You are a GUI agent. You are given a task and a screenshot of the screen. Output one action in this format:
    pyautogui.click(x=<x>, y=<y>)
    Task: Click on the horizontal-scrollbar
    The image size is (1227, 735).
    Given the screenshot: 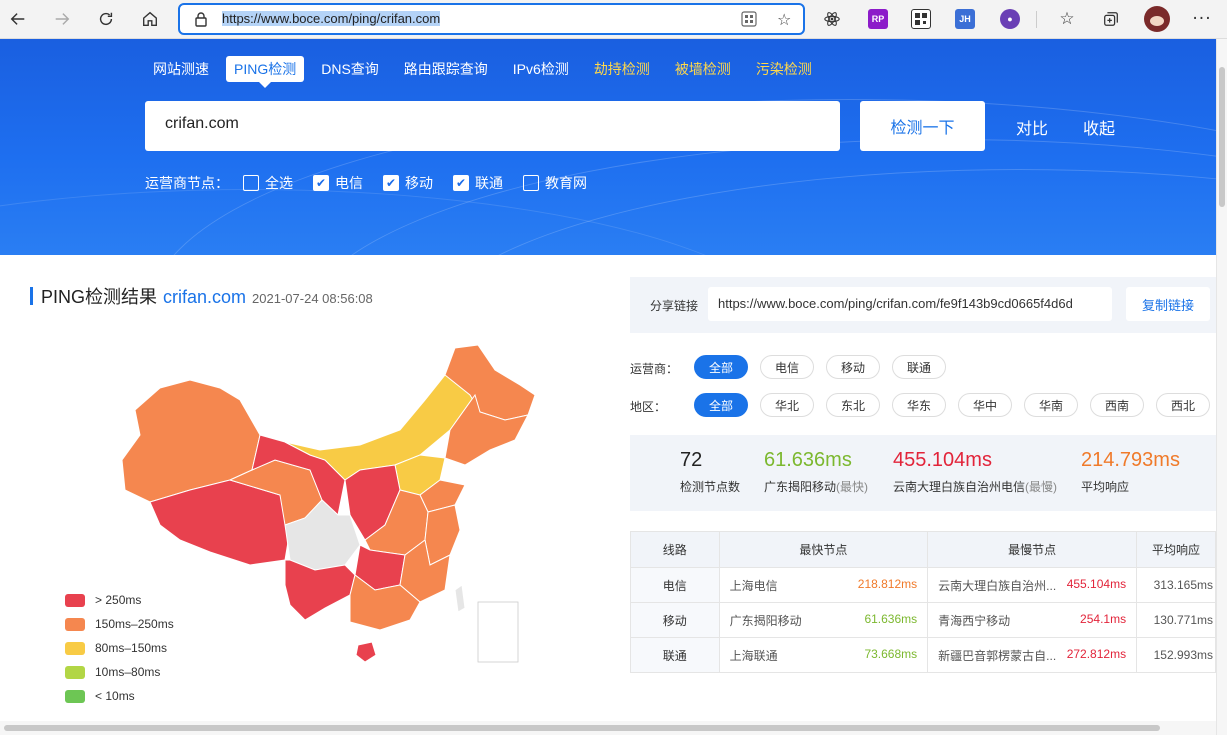 What is the action you would take?
    pyautogui.click(x=608, y=728)
    